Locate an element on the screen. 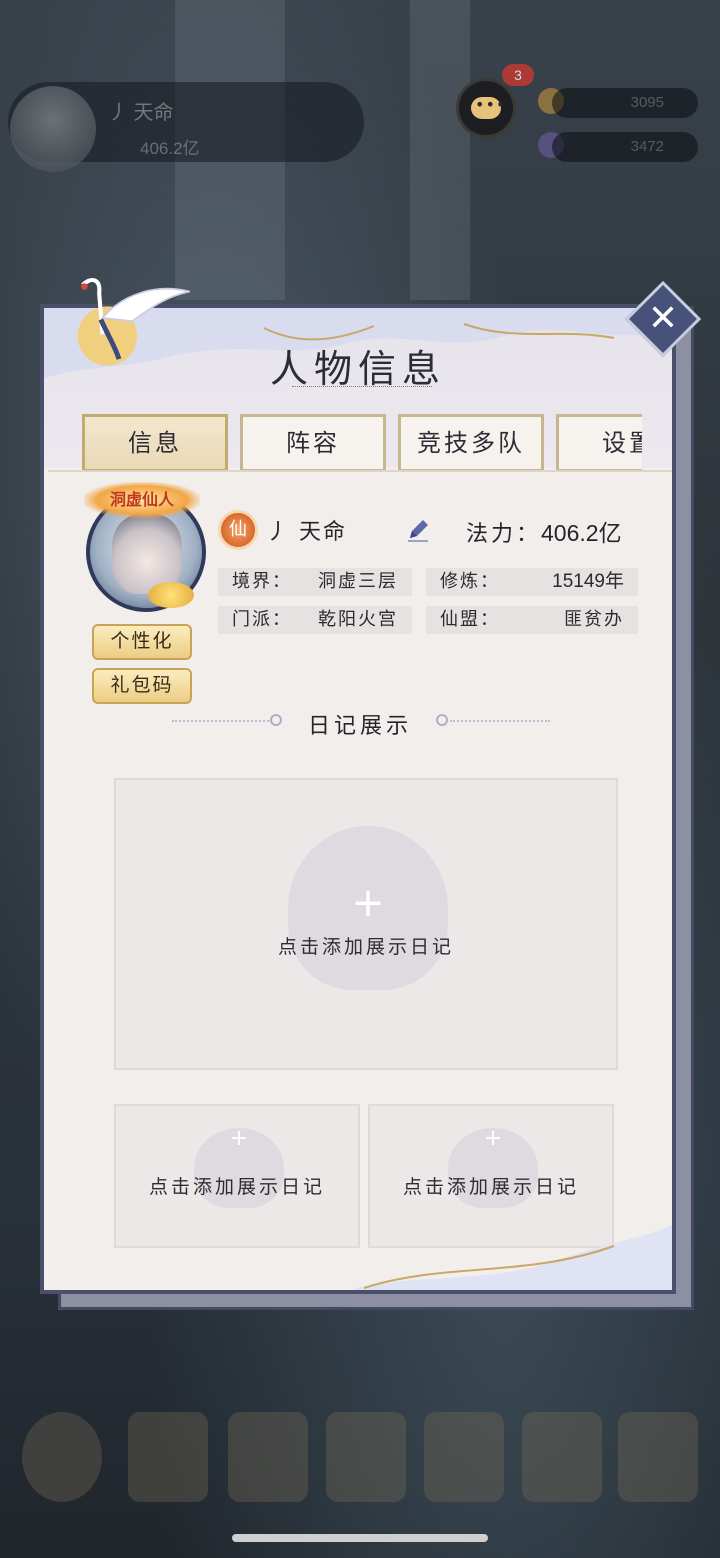 The height and width of the screenshot is (1558, 720). stat-realm: 境界： 洞虚三层 is located at coordinates (315, 582).